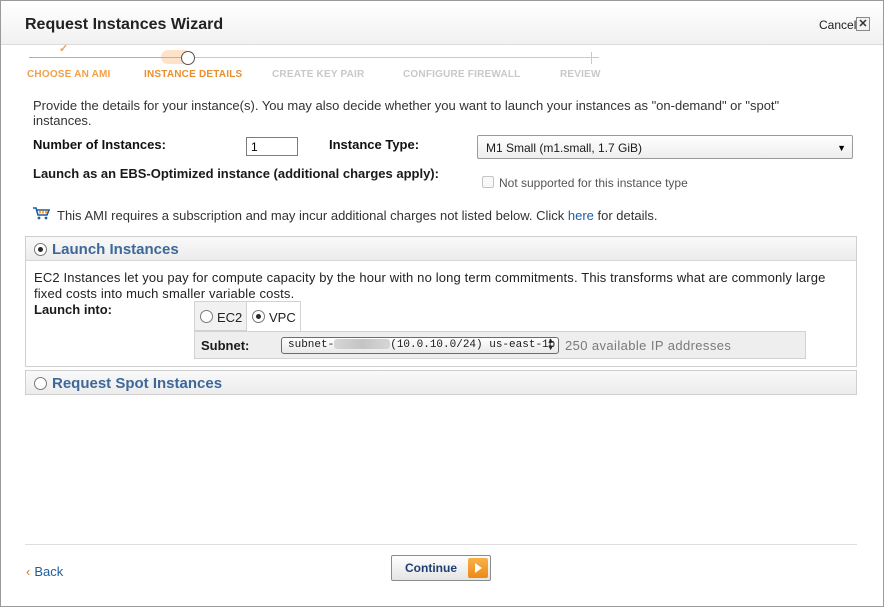 The image size is (884, 607). I want to click on step-configure-firewall: CONFIGURE FIREWALL, so click(462, 74).